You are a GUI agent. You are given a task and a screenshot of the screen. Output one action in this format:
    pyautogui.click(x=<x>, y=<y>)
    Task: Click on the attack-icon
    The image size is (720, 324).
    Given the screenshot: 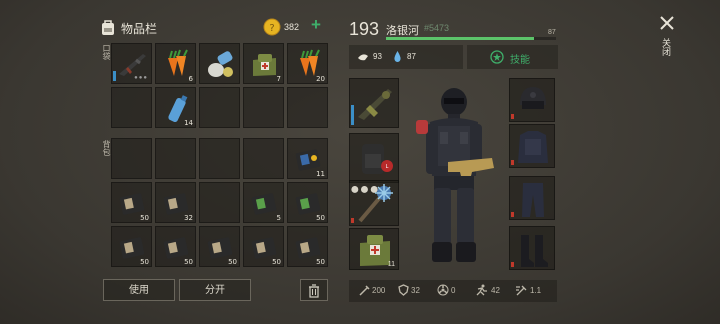 What is the action you would take?
    pyautogui.click(x=364, y=290)
    